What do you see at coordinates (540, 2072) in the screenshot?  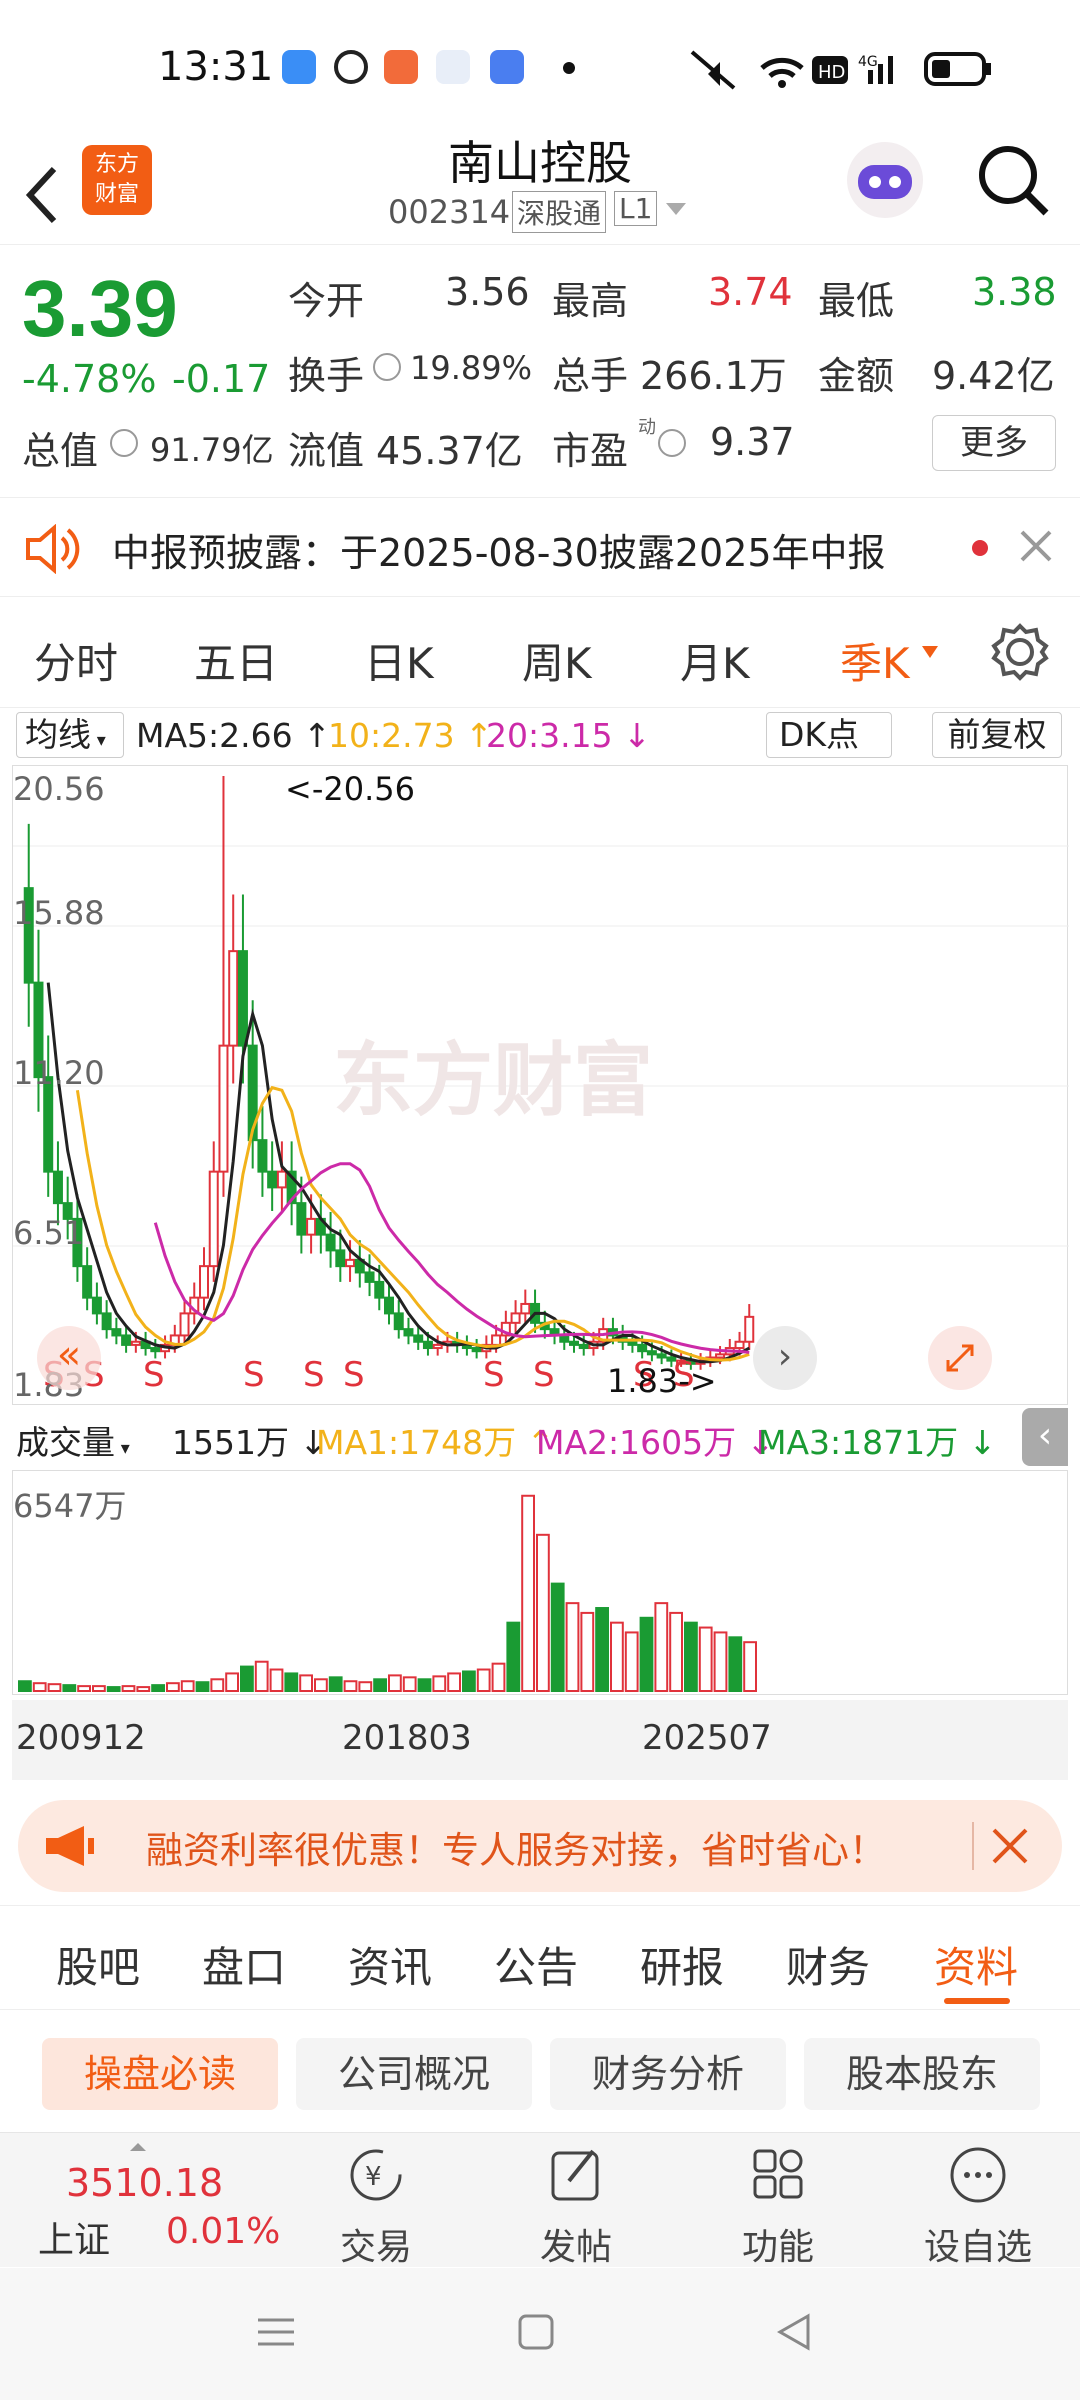 I see `profile-subtabs: 操盘必读 公司概况 财务分析 股本股东` at bounding box center [540, 2072].